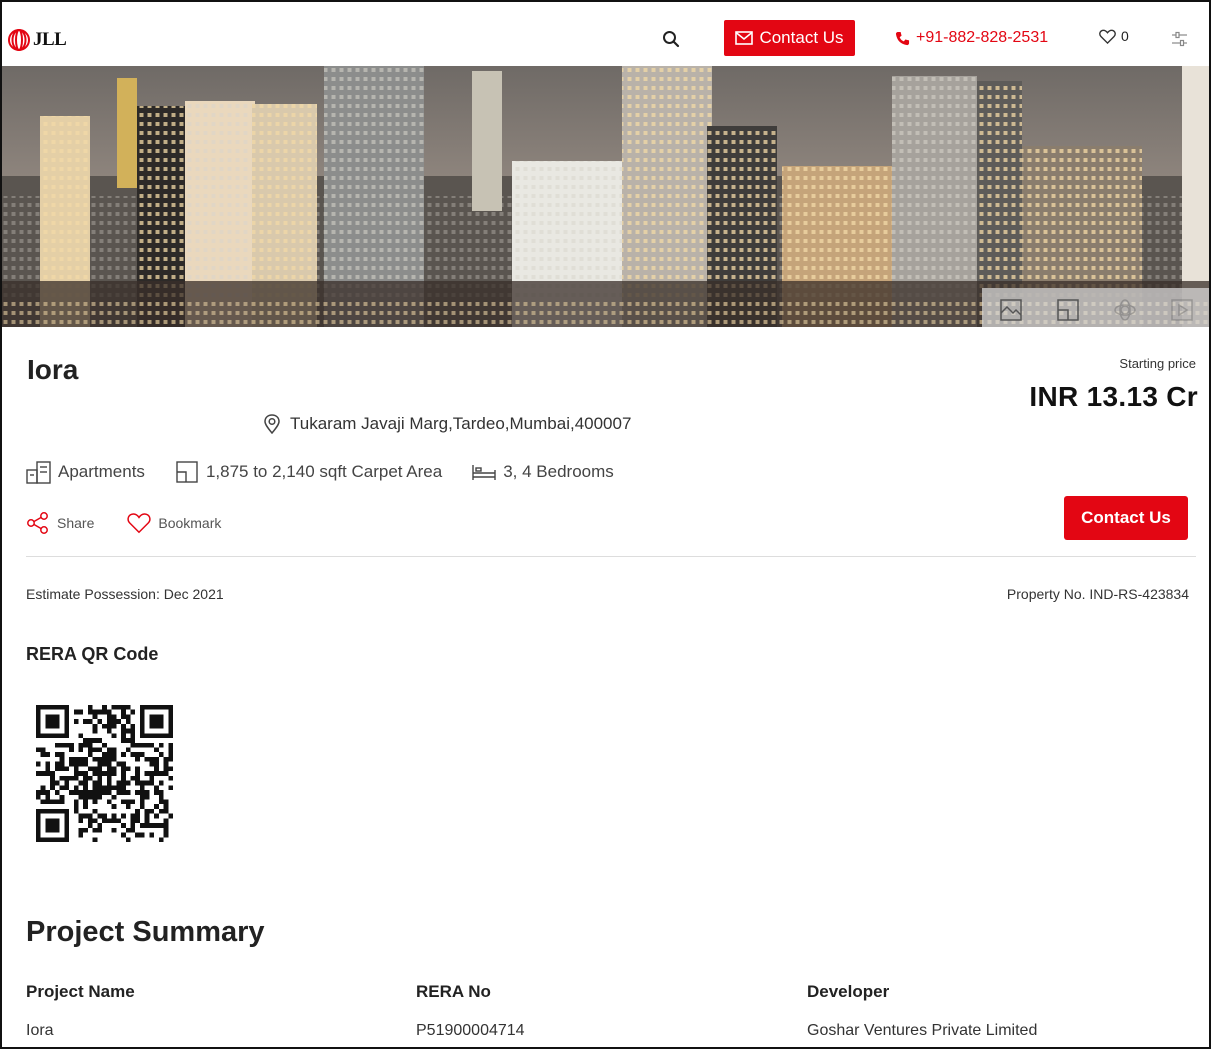 The height and width of the screenshot is (1049, 1211). I want to click on property-title: Iora, so click(53, 369).